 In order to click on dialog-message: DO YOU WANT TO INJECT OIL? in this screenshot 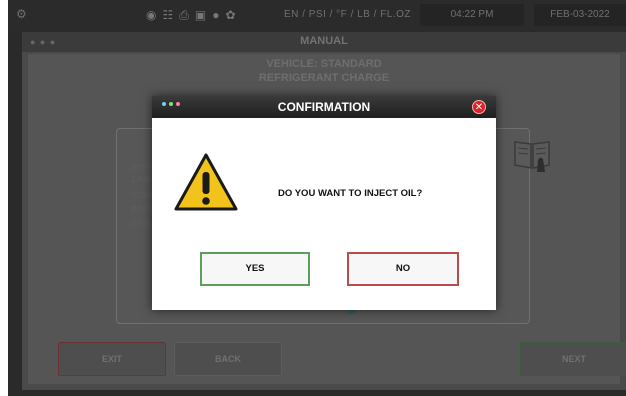, I will do `click(350, 193)`.